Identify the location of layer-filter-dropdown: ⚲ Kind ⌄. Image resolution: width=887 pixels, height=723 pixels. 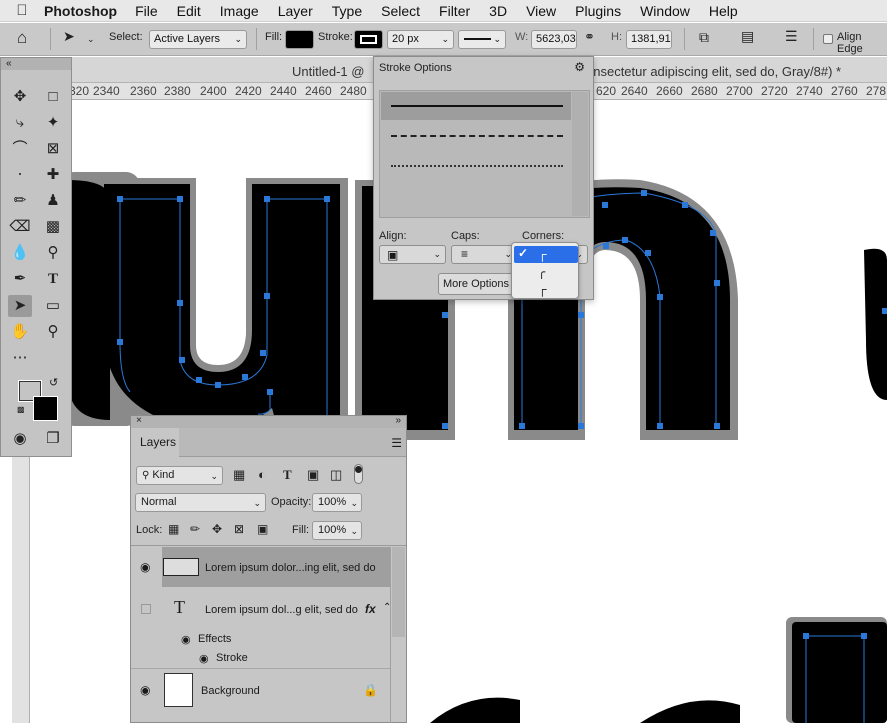
(179, 475).